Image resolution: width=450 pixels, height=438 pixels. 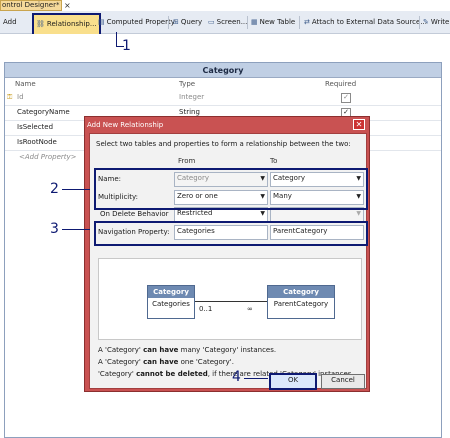 What do you see at coordinates (126, 46) in the screenshot?
I see `callout-1-number: 1` at bounding box center [126, 46].